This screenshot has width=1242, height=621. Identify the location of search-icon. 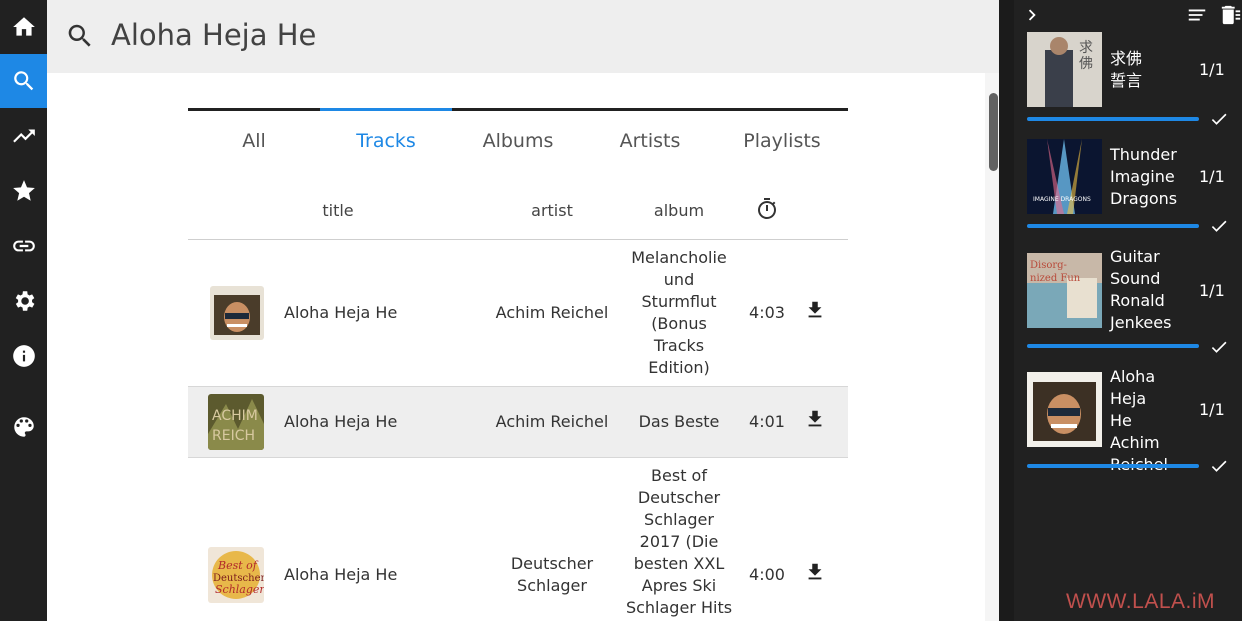
(80, 36).